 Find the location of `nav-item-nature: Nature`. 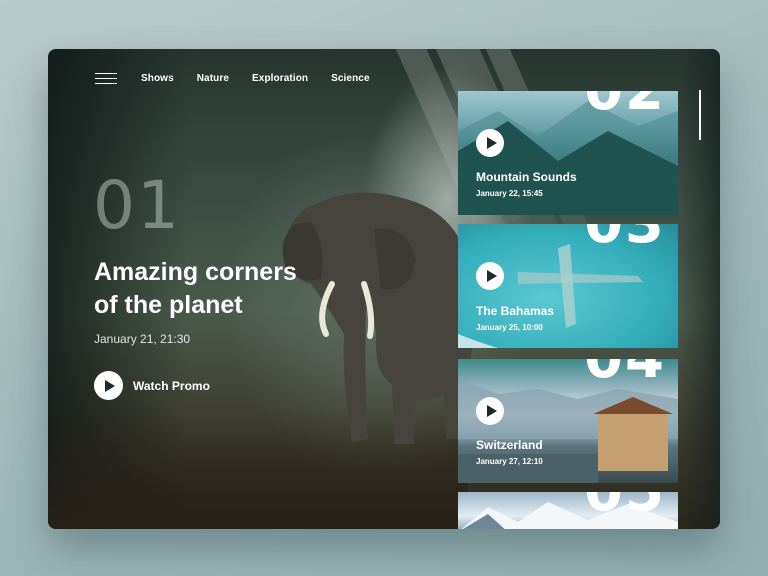

nav-item-nature: Nature is located at coordinates (213, 78).